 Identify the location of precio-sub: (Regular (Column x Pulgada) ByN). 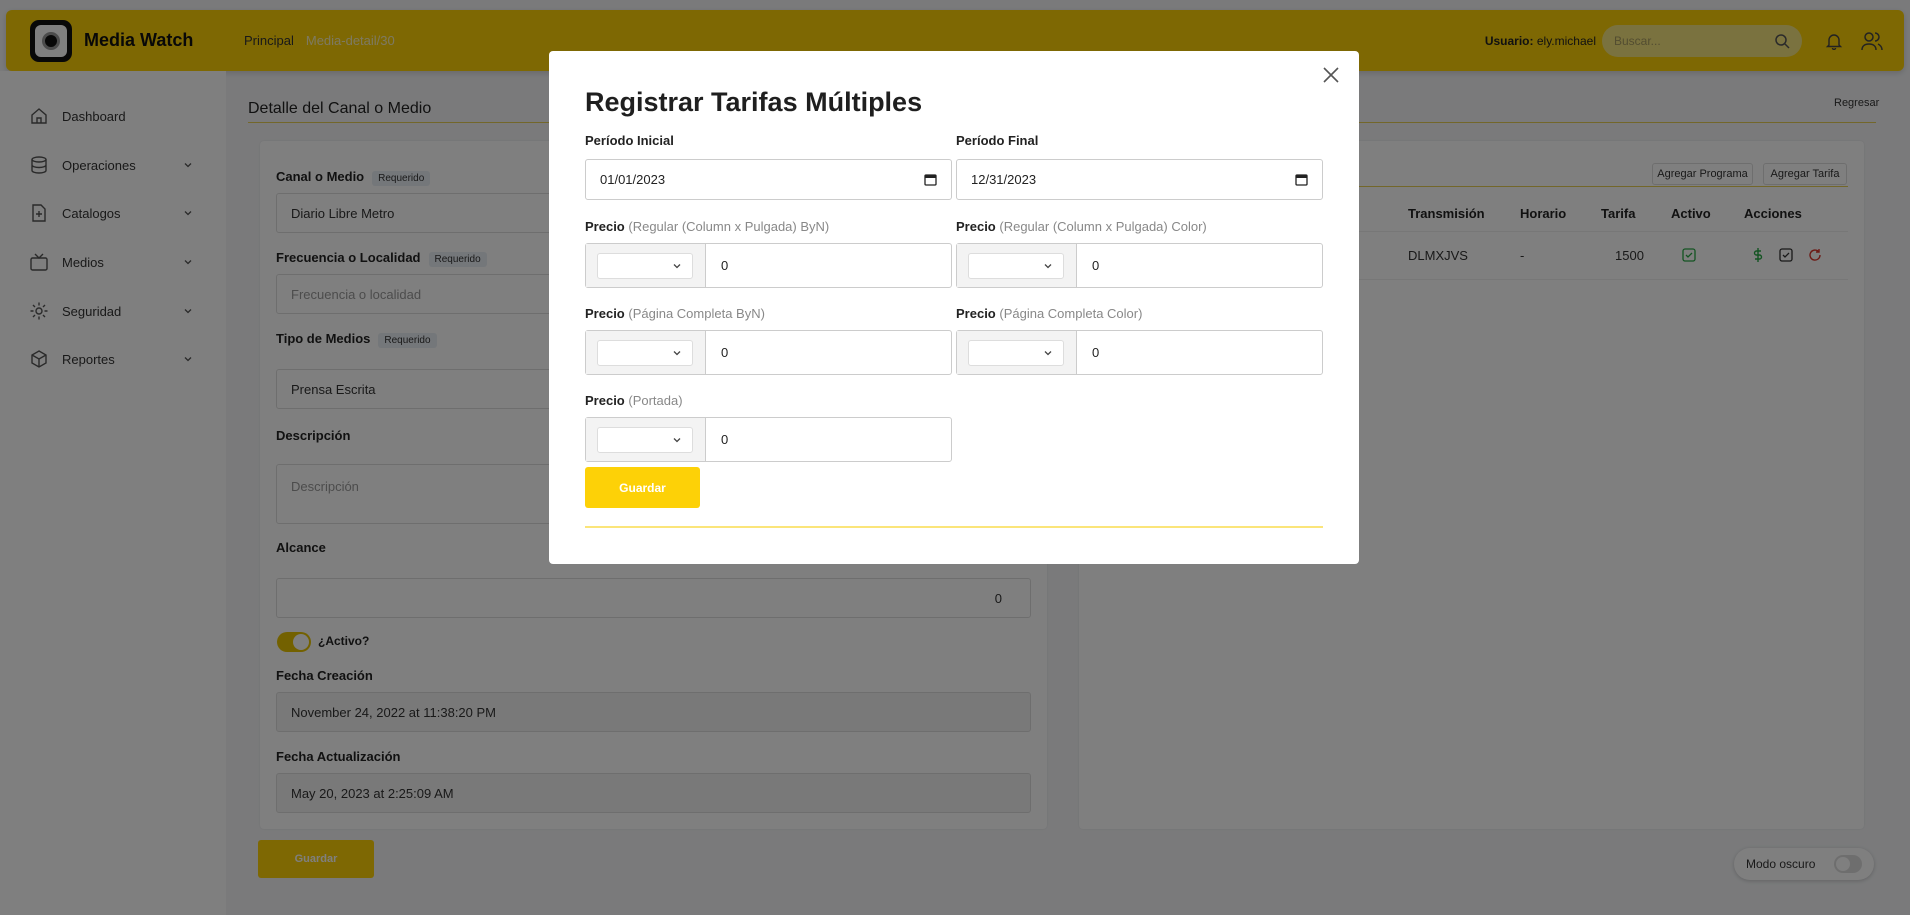
(729, 226).